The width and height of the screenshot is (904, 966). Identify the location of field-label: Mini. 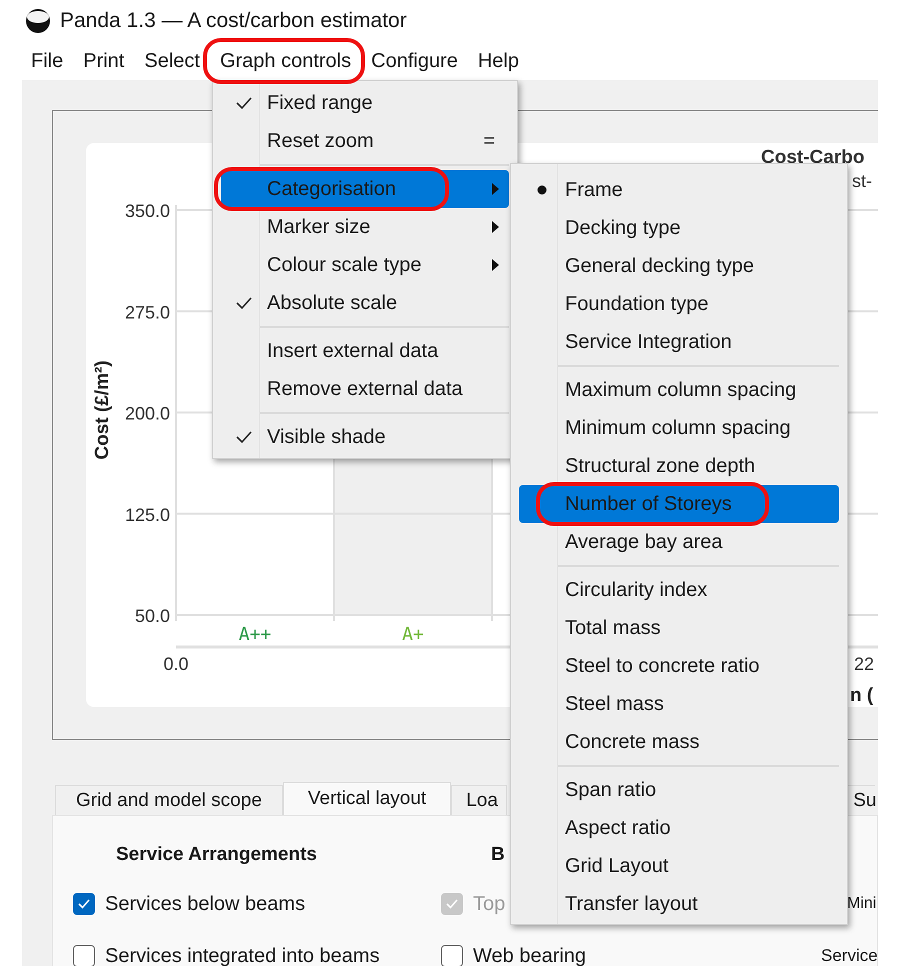
(861, 904).